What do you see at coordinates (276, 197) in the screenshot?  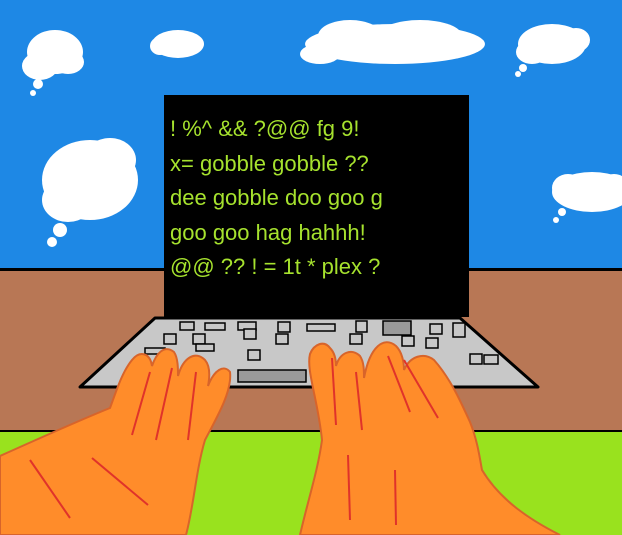 I see `screen-line: dee gobble doo goo g` at bounding box center [276, 197].